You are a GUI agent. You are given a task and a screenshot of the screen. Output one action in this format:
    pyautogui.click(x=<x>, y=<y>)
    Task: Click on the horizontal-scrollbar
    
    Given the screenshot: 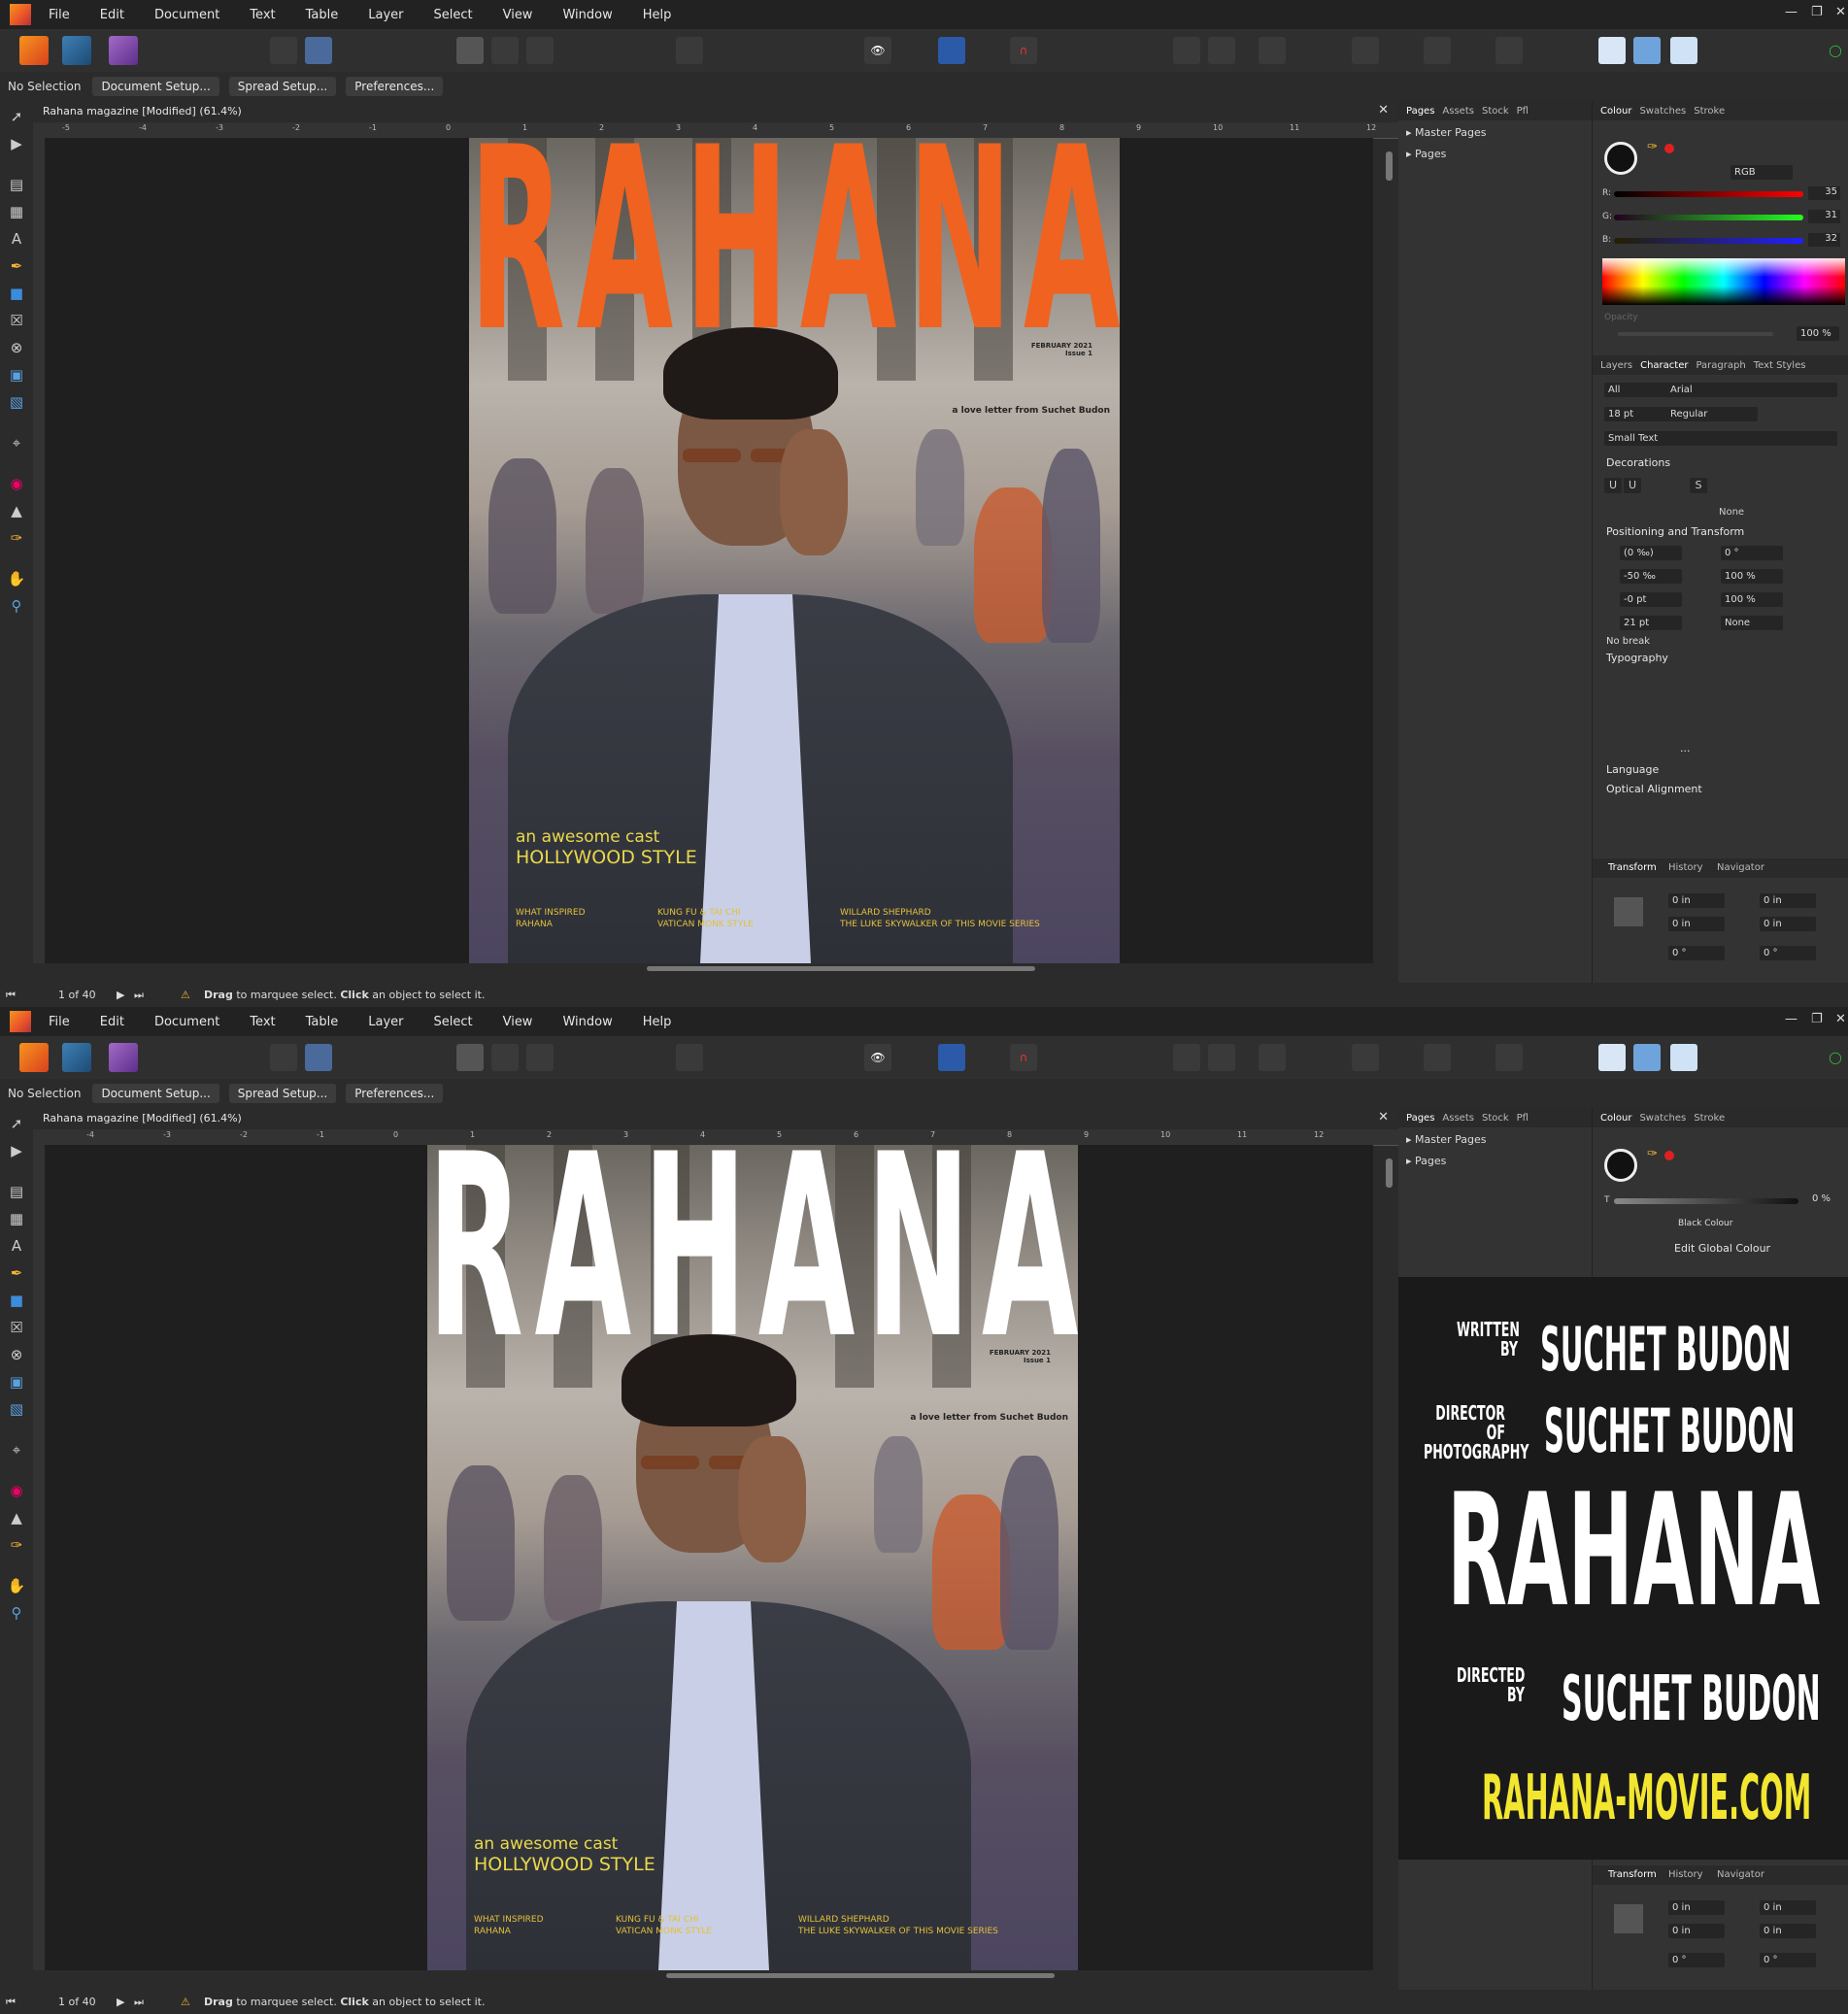 What is the action you would take?
    pyautogui.click(x=709, y=969)
    